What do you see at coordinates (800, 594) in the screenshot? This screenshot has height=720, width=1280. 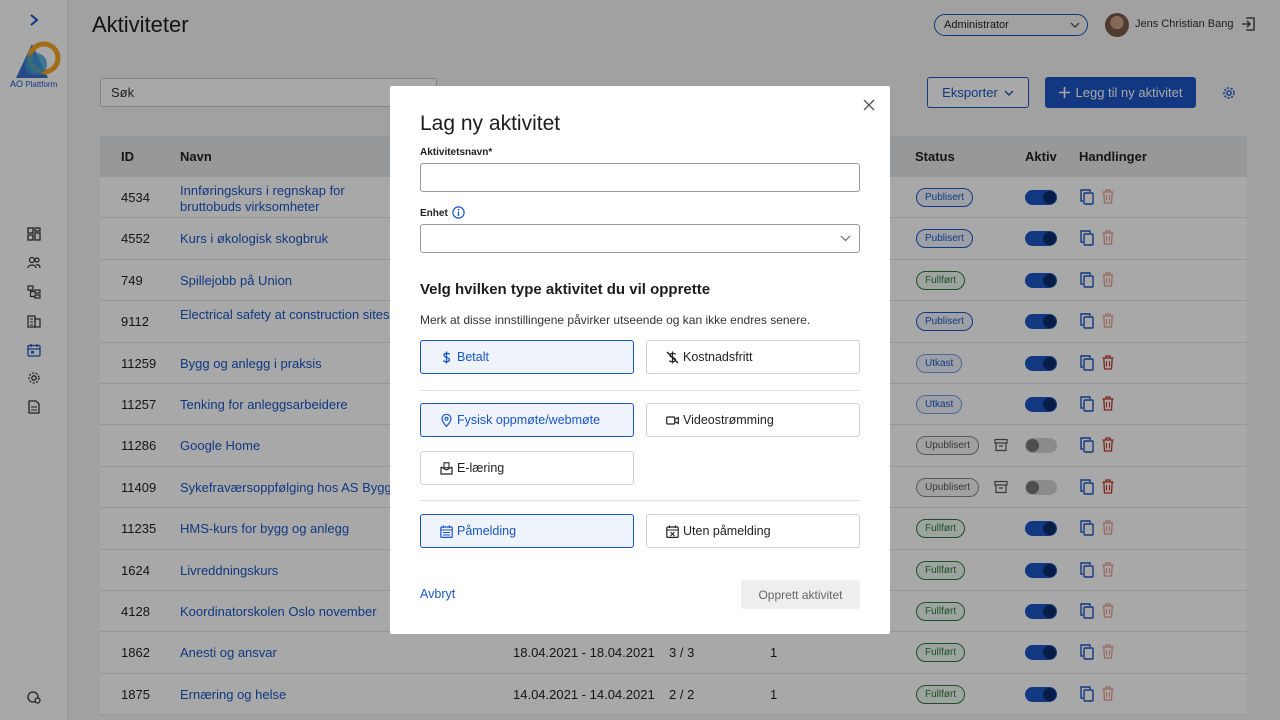 I see `create-activity-button: Opprett aktivitet` at bounding box center [800, 594].